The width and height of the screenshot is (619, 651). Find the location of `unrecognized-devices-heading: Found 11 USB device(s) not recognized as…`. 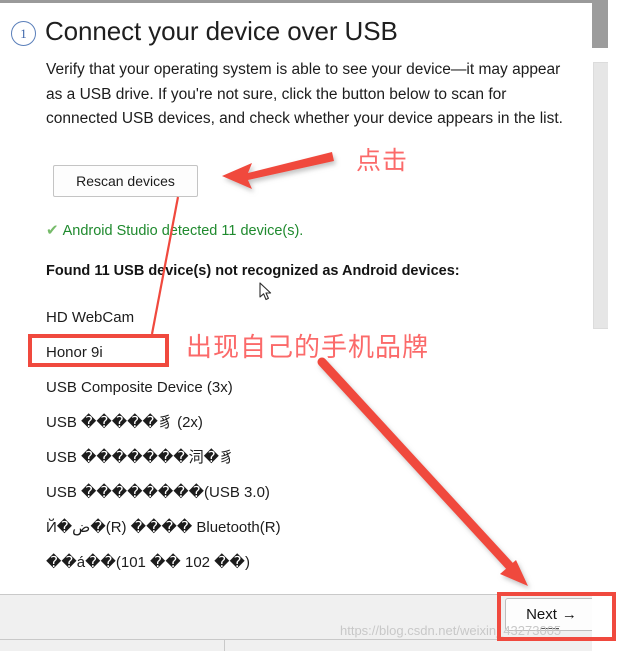

unrecognized-devices-heading: Found 11 USB device(s) not recognized as… is located at coordinates (253, 271).